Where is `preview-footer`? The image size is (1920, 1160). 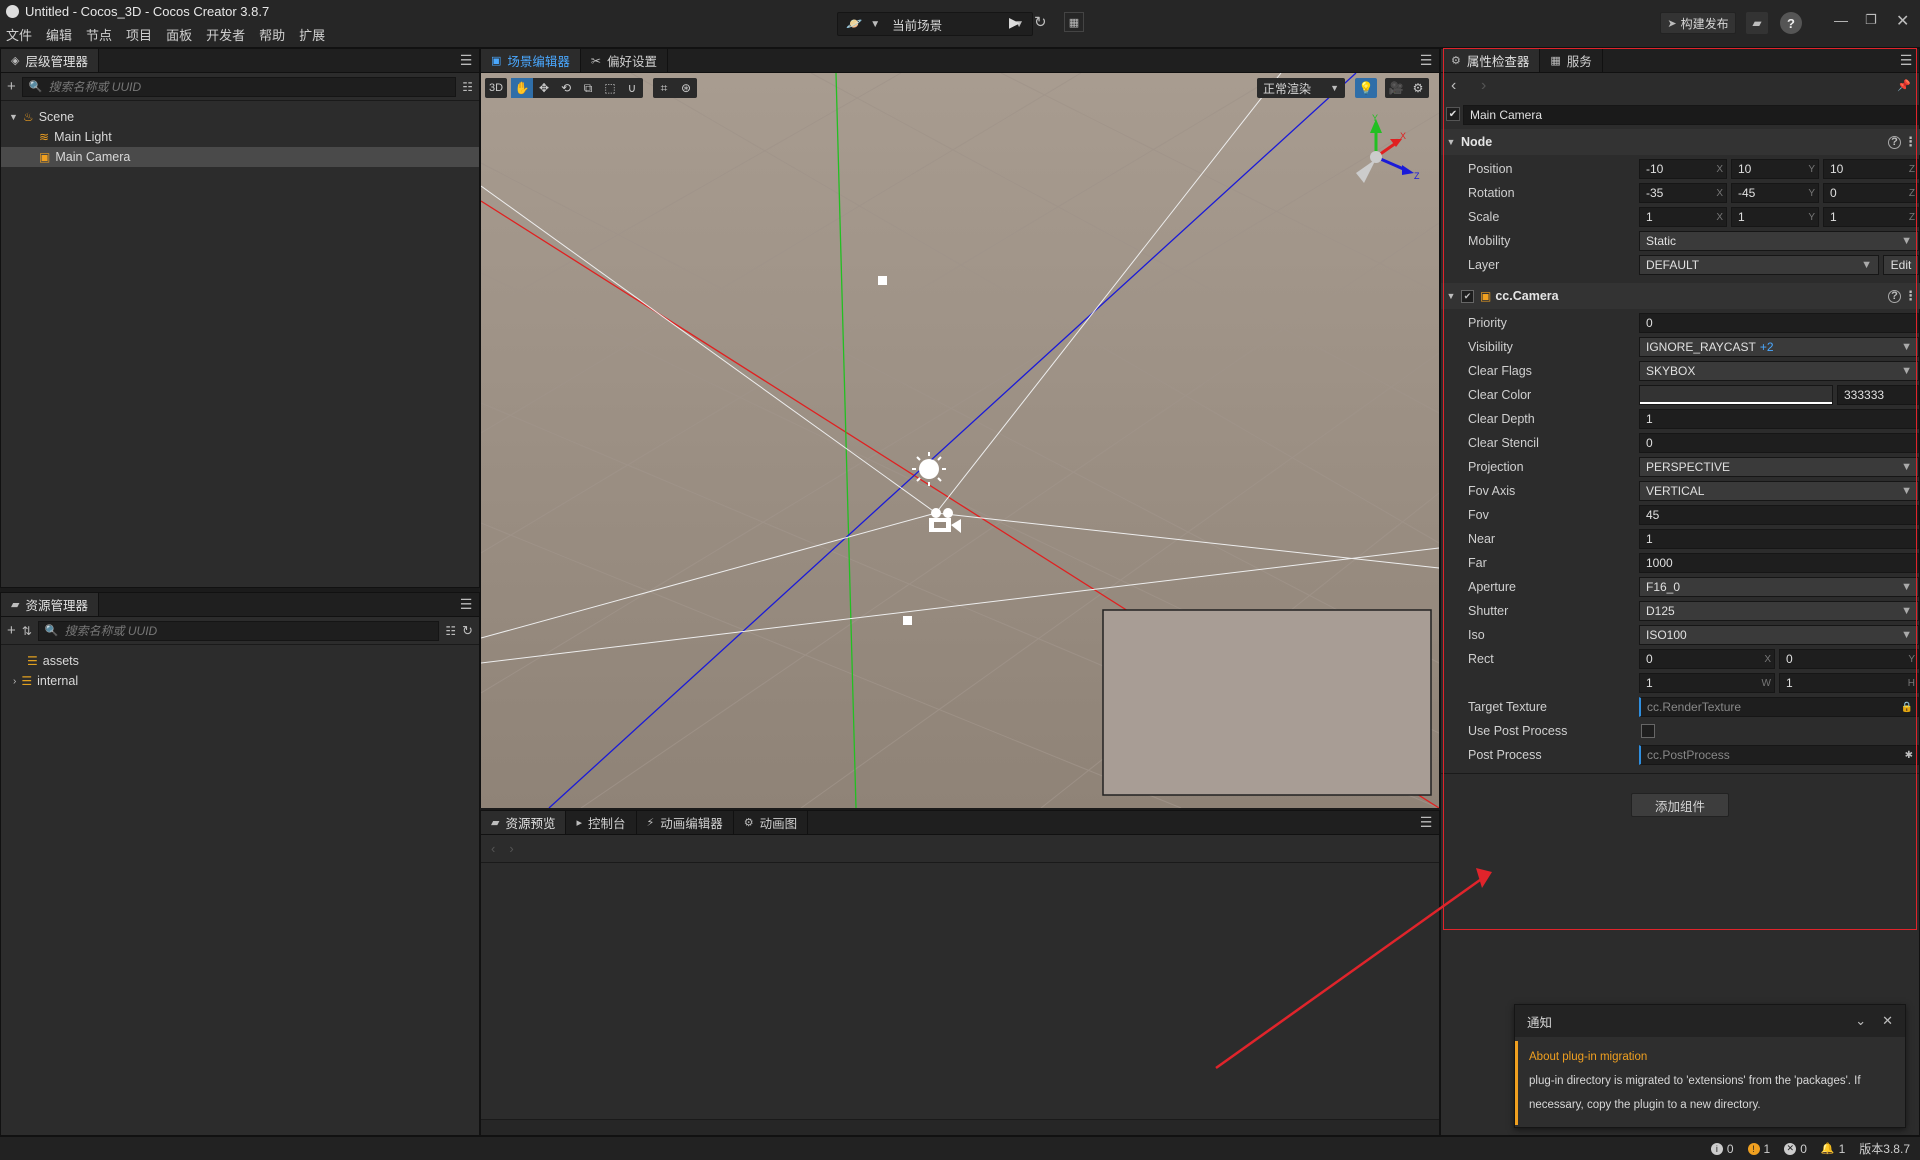 preview-footer is located at coordinates (960, 1127).